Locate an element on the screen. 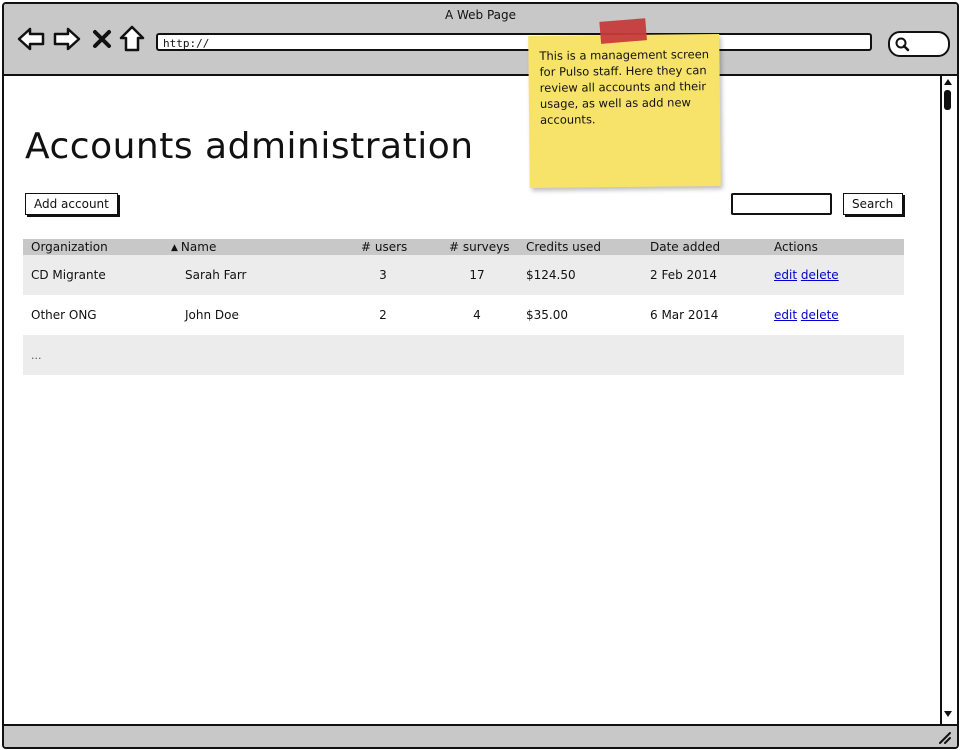 Image resolution: width=960 pixels, height=750 pixels. header-date: Date added is located at coordinates (685, 247).